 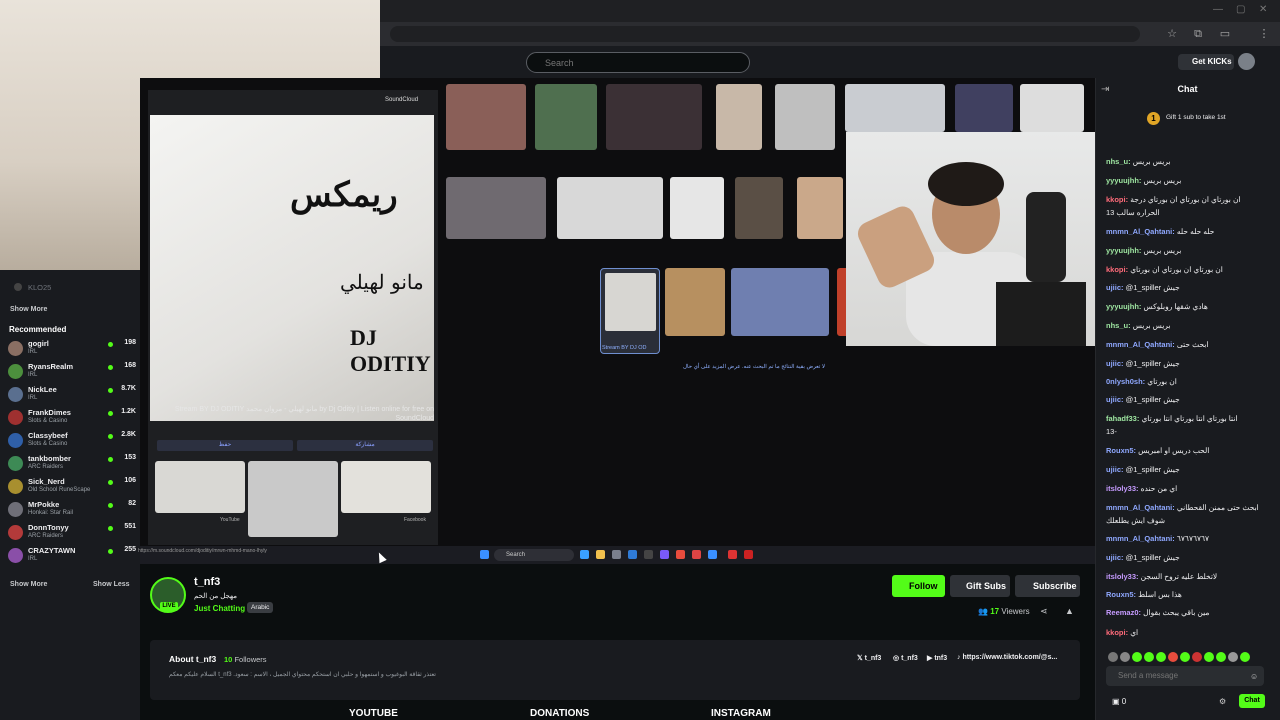 What do you see at coordinates (1121, 594) in the screenshot?
I see `chat-username: Rouxn5:` at bounding box center [1121, 594].